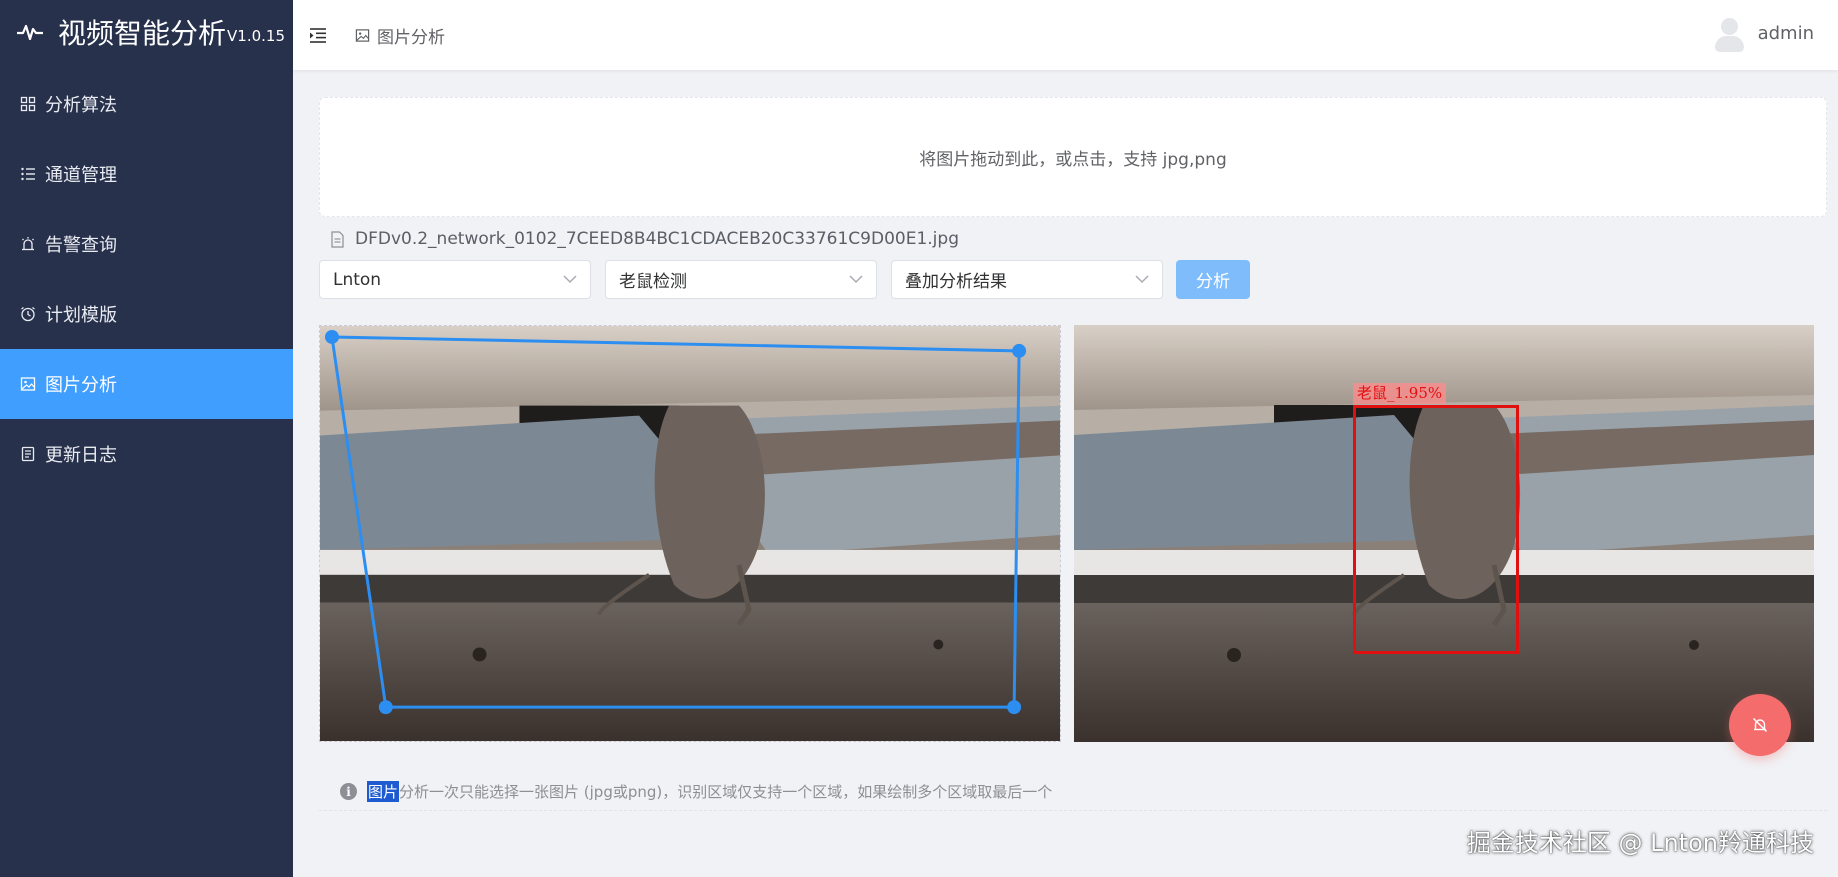 This screenshot has width=1838, height=877. I want to click on bell-off-icon, so click(1760, 725).